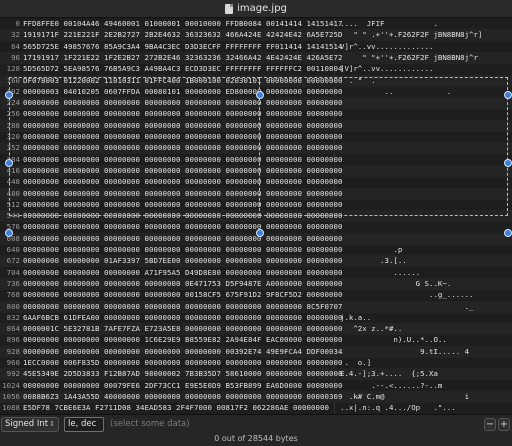 The image size is (512, 446). What do you see at coordinates (27, 424) in the screenshot?
I see `data-type-value: Signed Int` at bounding box center [27, 424].